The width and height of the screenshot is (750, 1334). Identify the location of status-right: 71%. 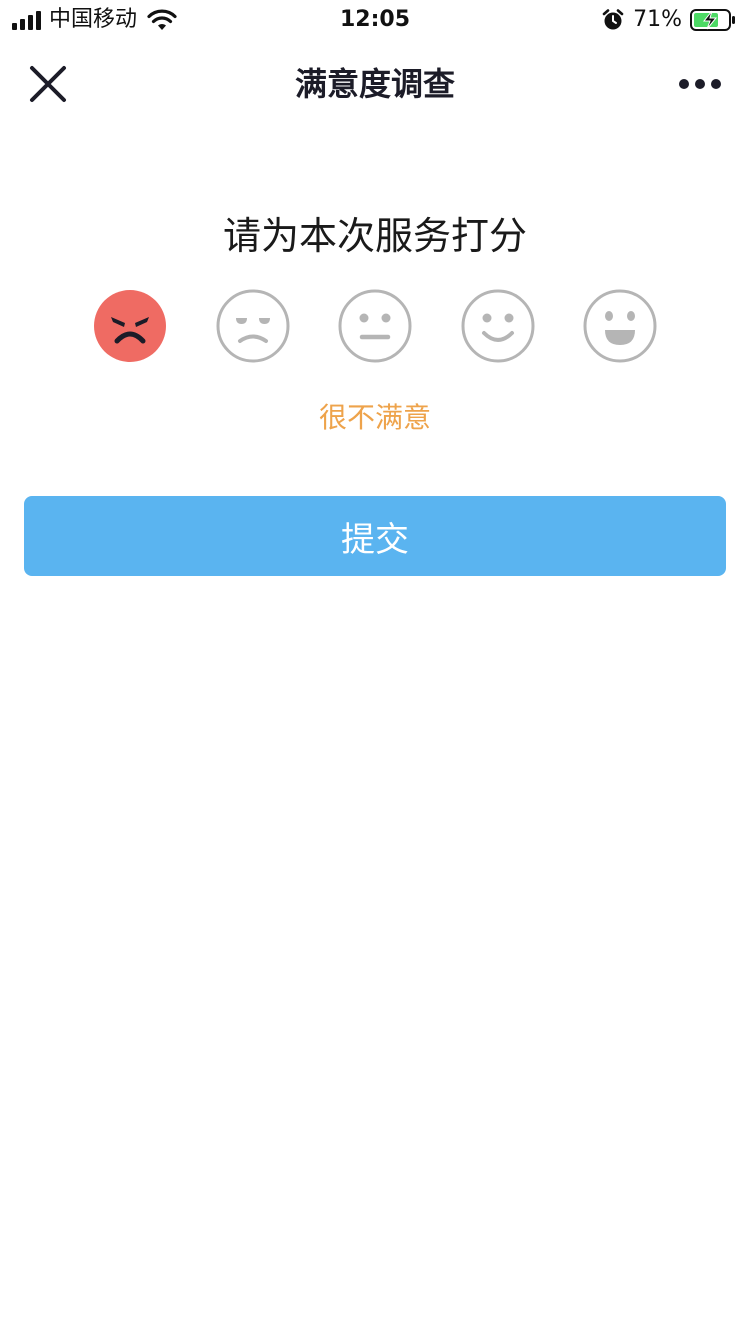
(668, 20).